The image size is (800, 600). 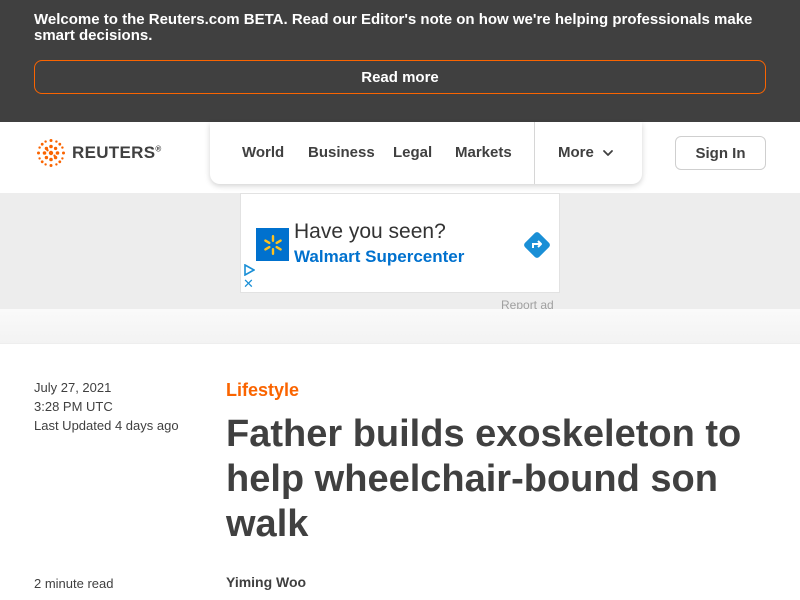 I want to click on nav-more-label: More, so click(x=576, y=152).